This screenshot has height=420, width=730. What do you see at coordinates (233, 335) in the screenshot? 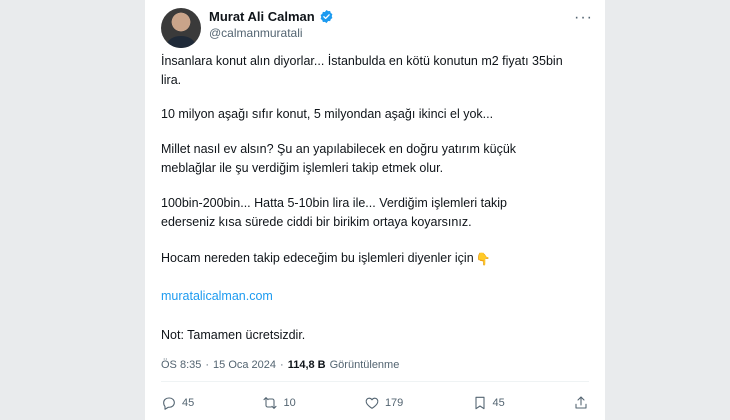
I see `tweet-paragraph-7: Not: Tamamen ücretsizdir.` at bounding box center [233, 335].